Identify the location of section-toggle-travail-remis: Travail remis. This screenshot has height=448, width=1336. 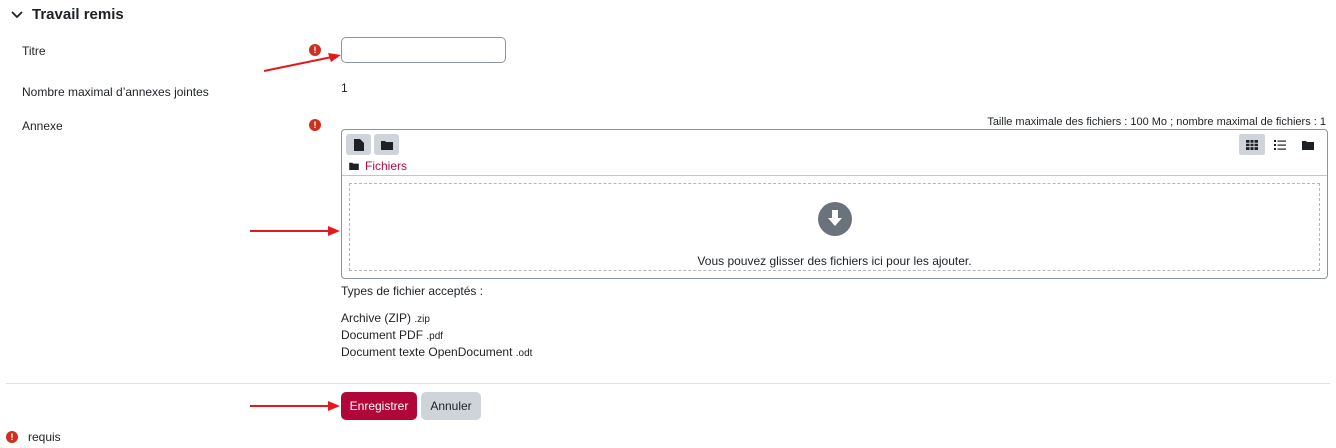
(67, 14).